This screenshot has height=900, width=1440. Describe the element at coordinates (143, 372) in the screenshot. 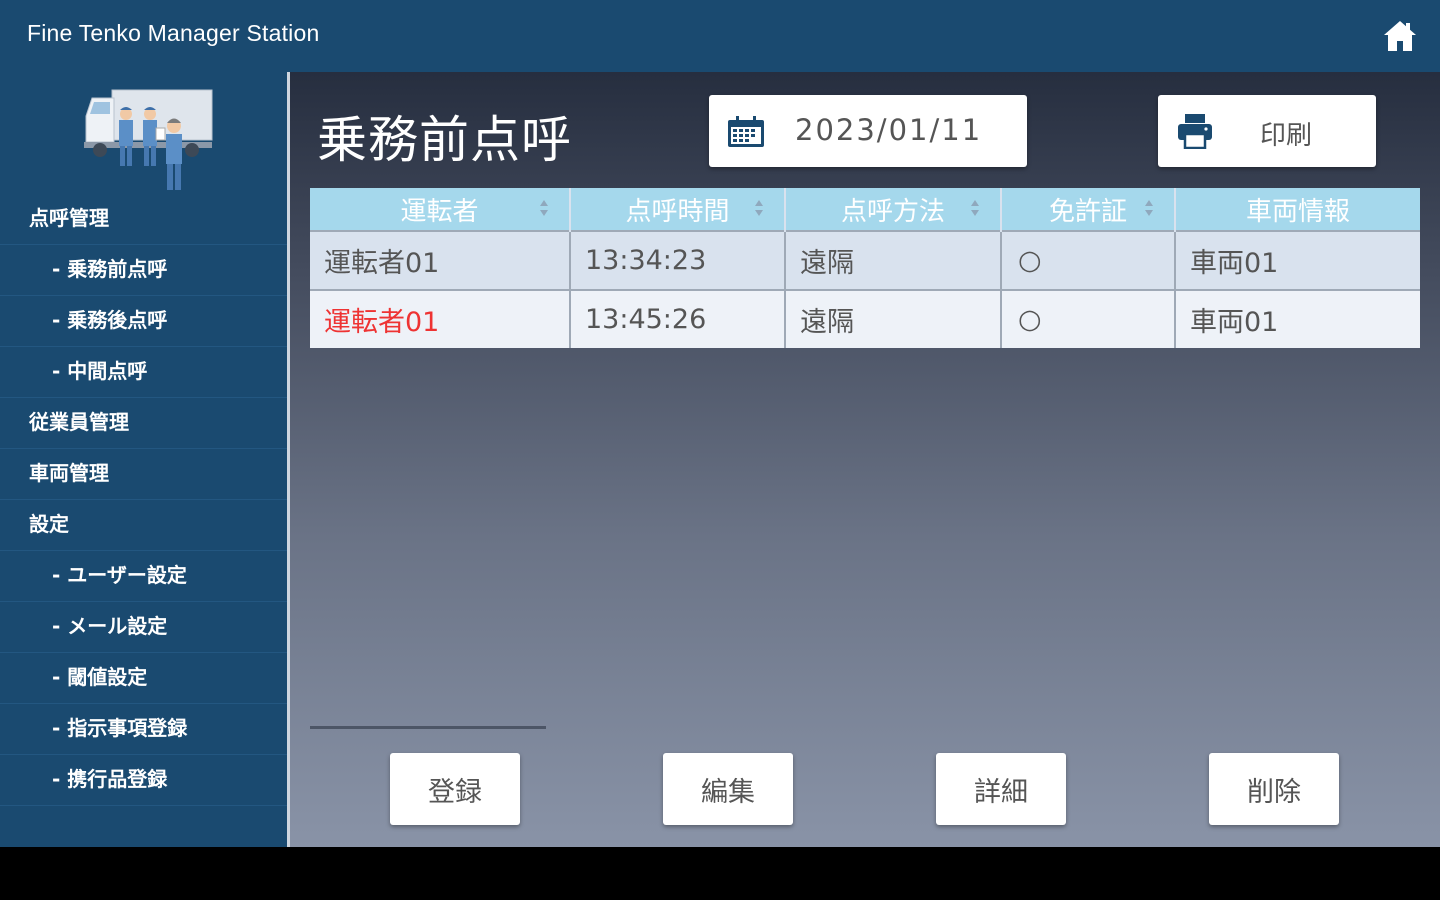

I see `sidebar-item-midway-roll-call: - 中間点呼` at that location.